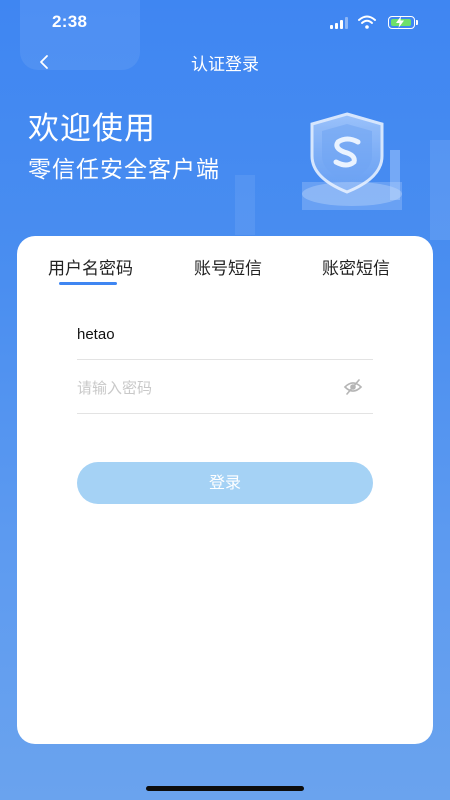 This screenshot has height=800, width=450. What do you see at coordinates (225, 22) in the screenshot?
I see `status-bar: 2:38` at bounding box center [225, 22].